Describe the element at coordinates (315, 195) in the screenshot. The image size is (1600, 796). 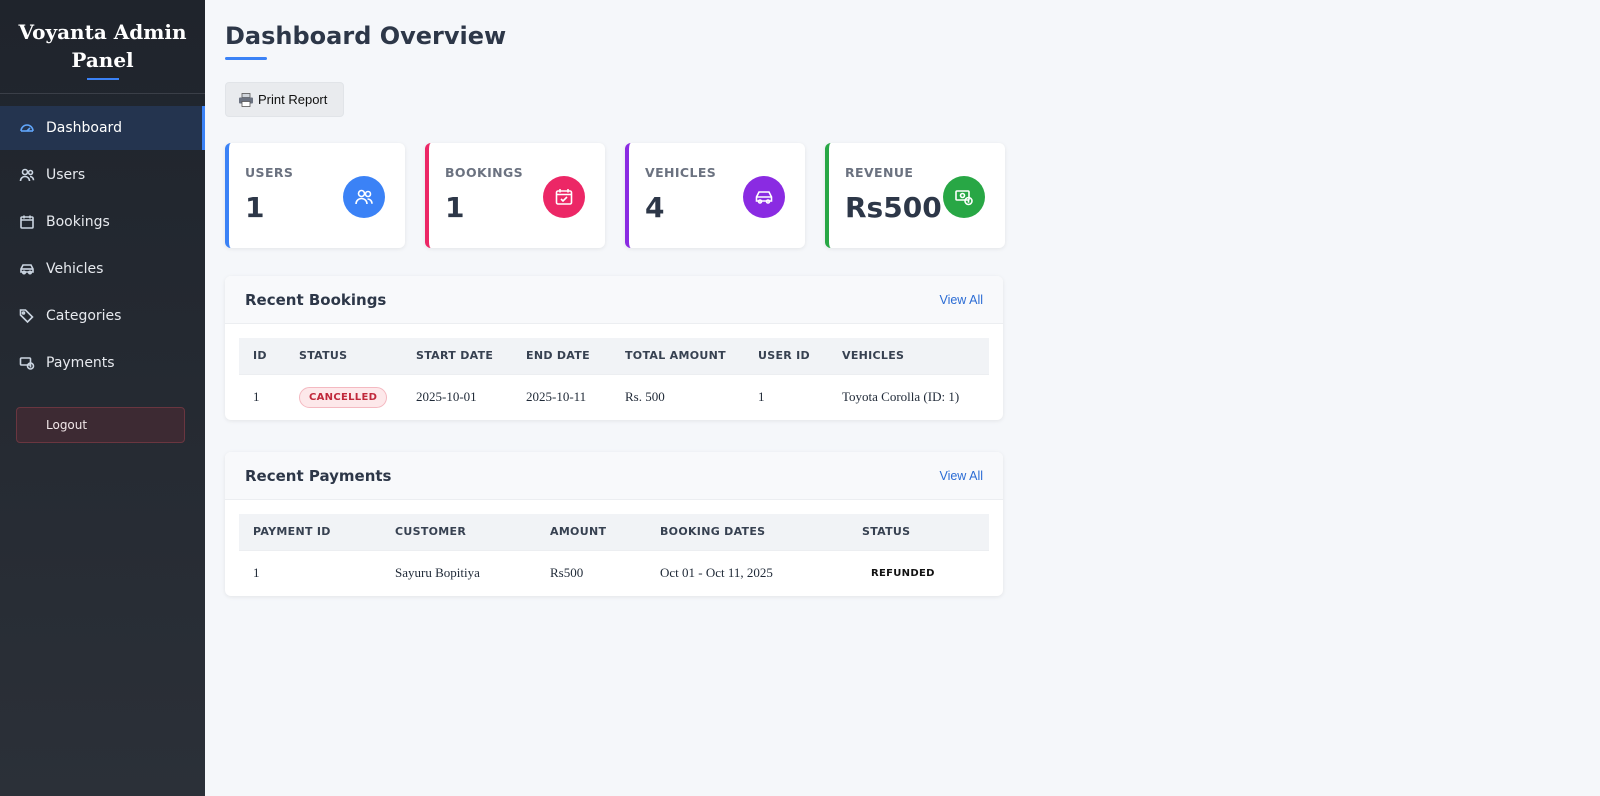
I see `stat-card-users: USERS 1` at that location.